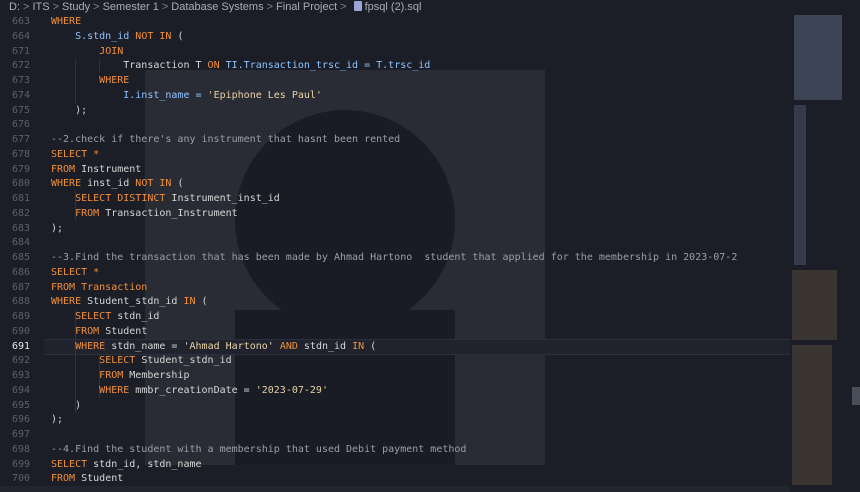 This screenshot has height=492, width=860. What do you see at coordinates (40, 22) in the screenshot?
I see `code-line: 663 WHERE` at bounding box center [40, 22].